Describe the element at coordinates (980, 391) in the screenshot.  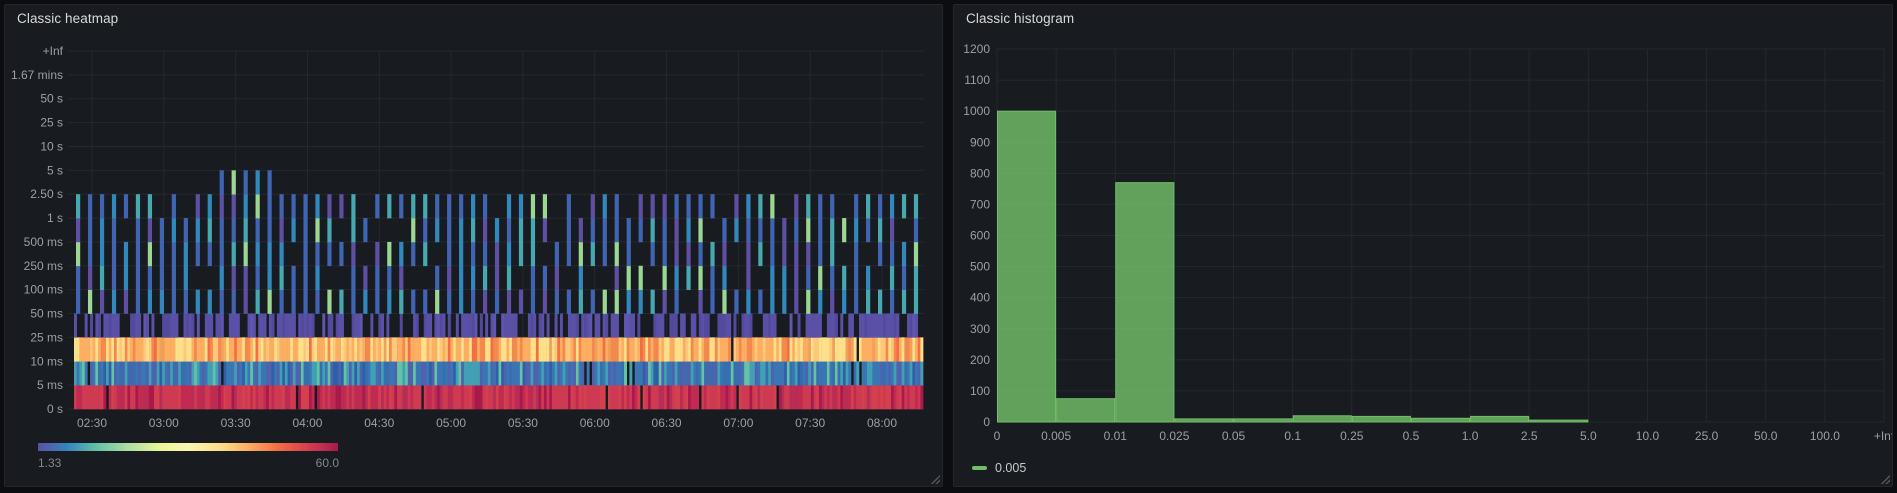
I see `svg-text: 100` at that location.